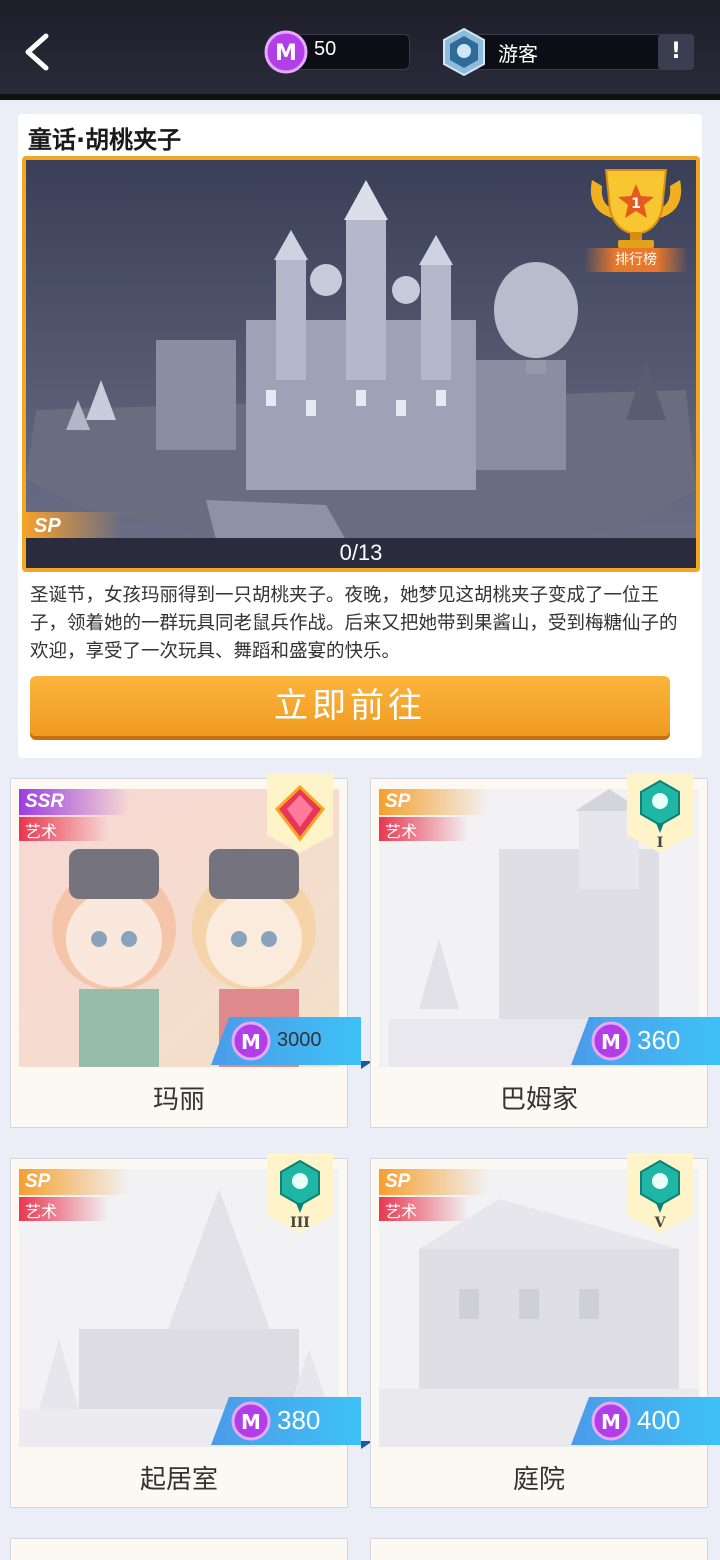 This screenshot has height=1560, width=720. Describe the element at coordinates (636, 260) in the screenshot. I see `leaderboard-label: 排行榜` at that location.